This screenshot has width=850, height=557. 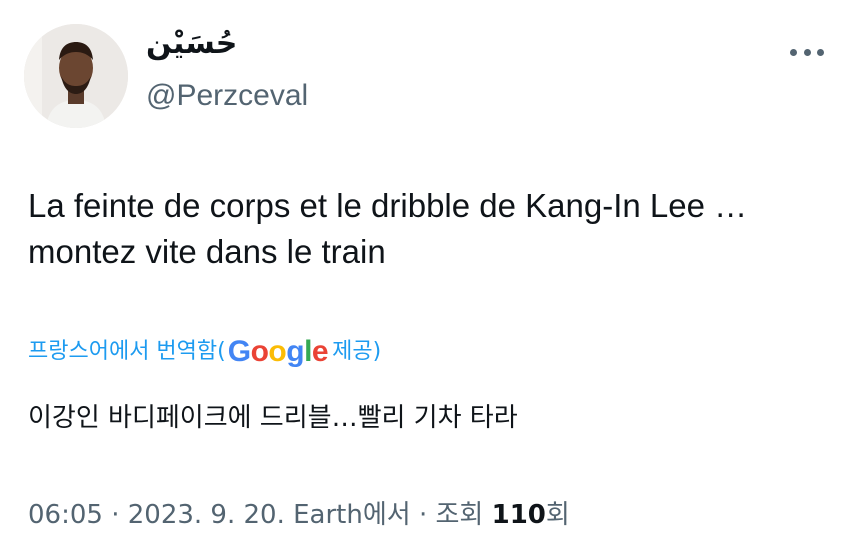 I want to click on translated-text: 이강인 바디페이크에 드리블…빨리 기차 타라, so click(x=273, y=418).